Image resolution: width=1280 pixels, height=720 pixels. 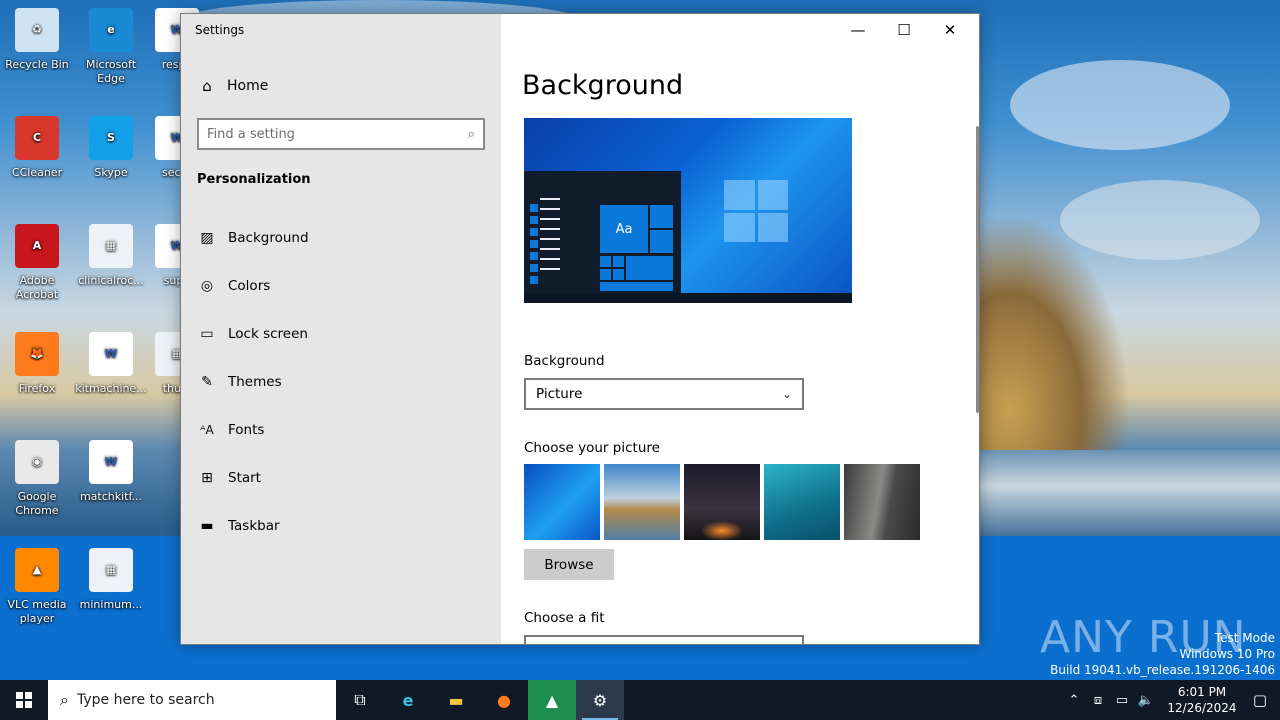 What do you see at coordinates (207, 334) in the screenshot?
I see `lock-screen-icon: ▭` at bounding box center [207, 334].